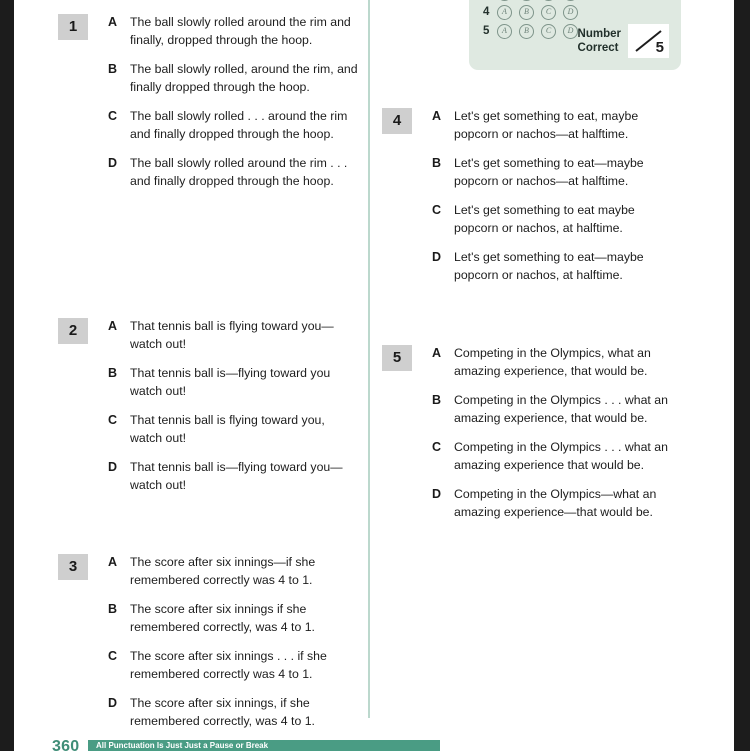 Image resolution: width=750 pixels, height=751 pixels. What do you see at coordinates (486, 31) in the screenshot?
I see `bubble-row-number: 5` at bounding box center [486, 31].